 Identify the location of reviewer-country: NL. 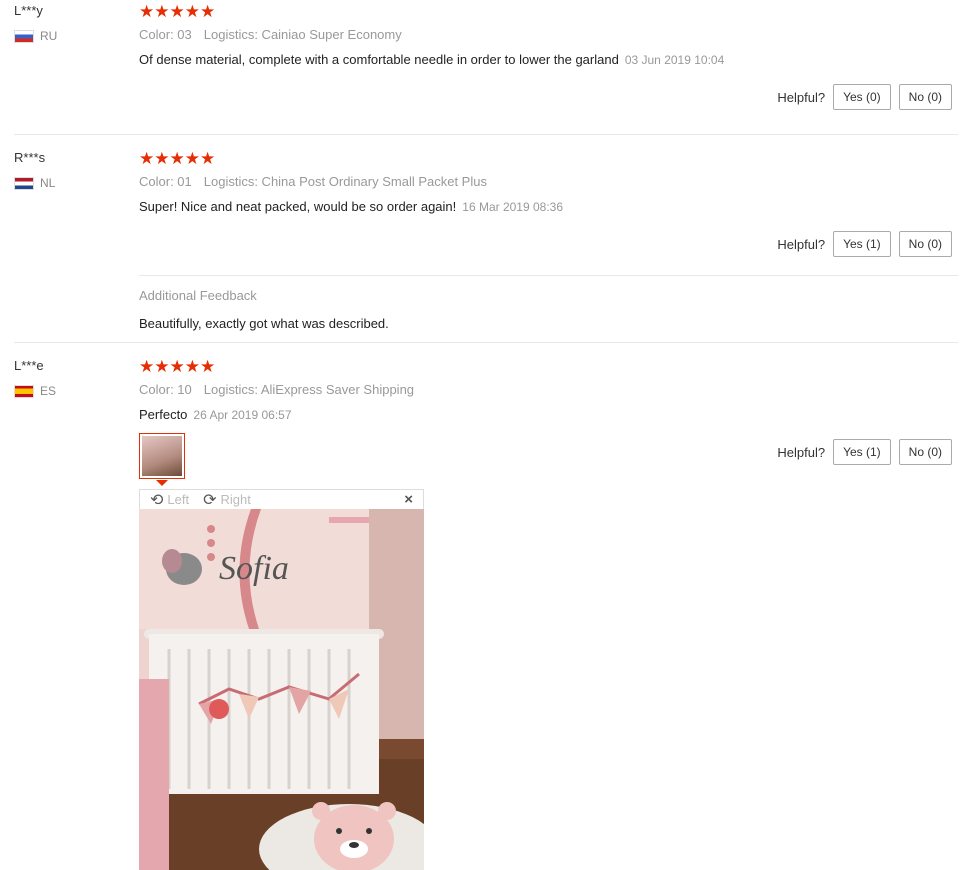
(34, 183).